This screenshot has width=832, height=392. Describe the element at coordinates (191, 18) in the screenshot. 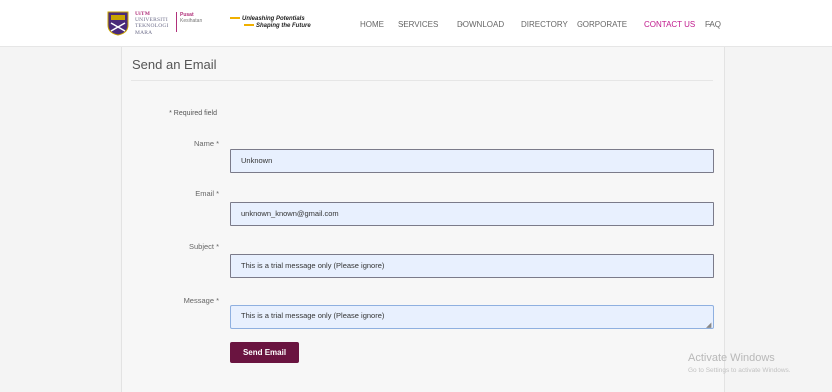

I see `department-name: Pusat Kesihatan` at that location.